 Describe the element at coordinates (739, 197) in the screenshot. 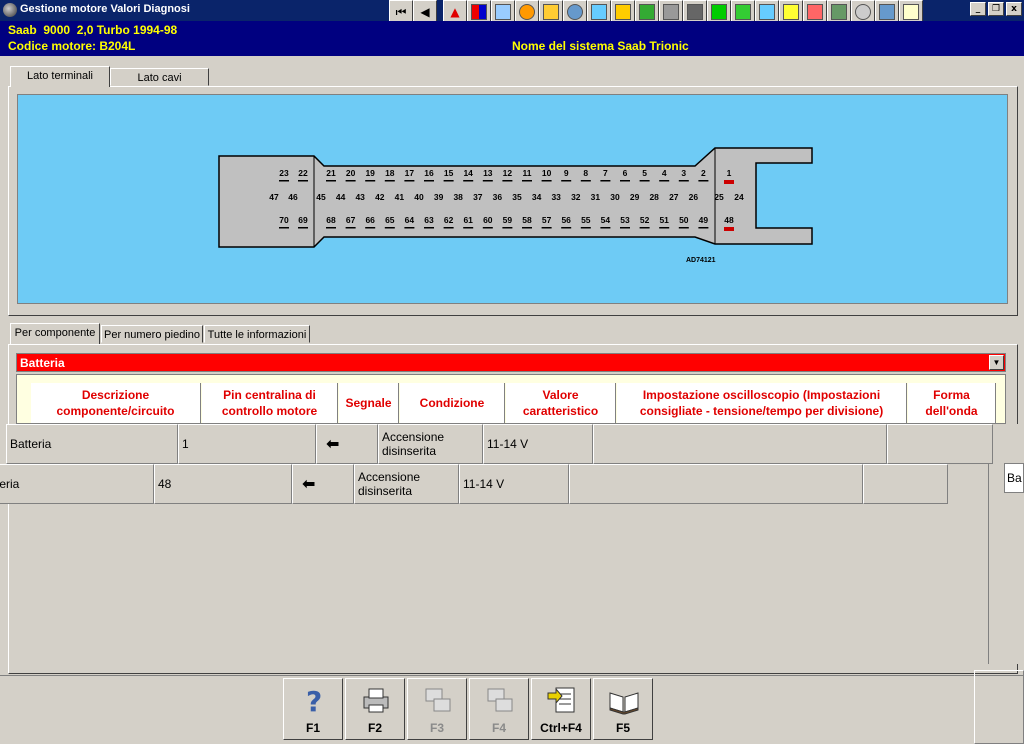

I see `pin-label-24: 24` at that location.